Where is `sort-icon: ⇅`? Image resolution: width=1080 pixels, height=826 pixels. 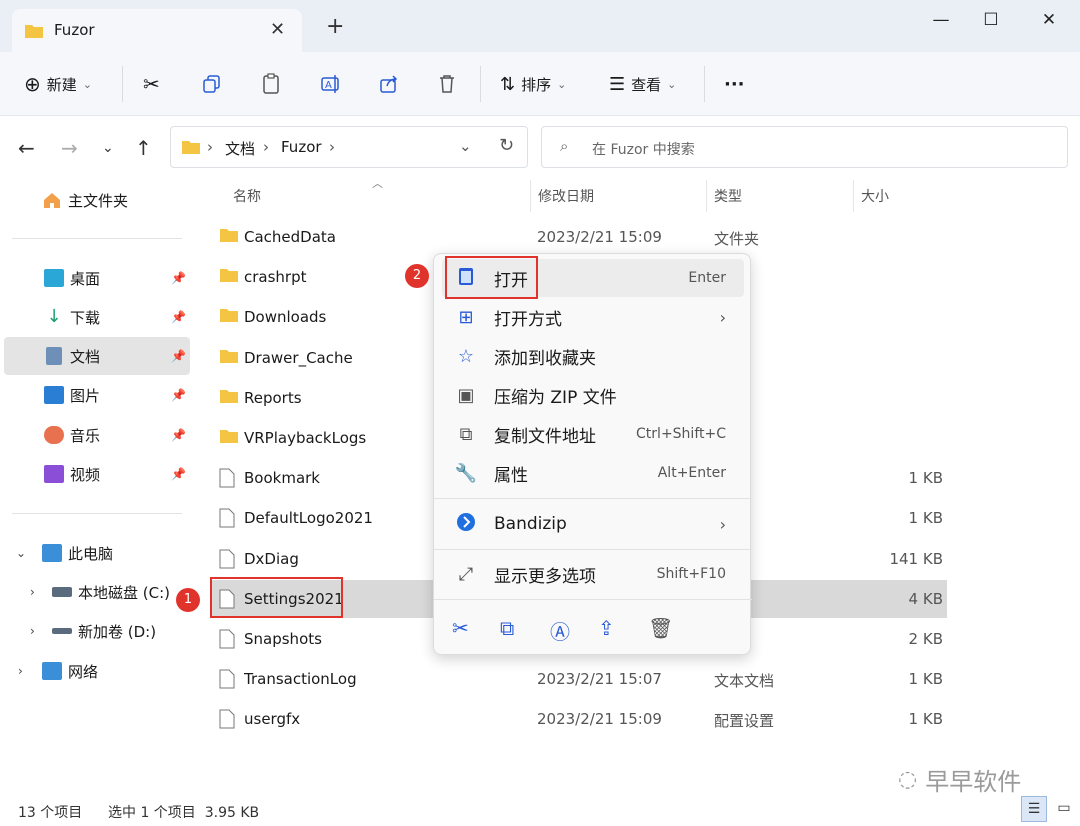
sort-icon: ⇅ is located at coordinates (508, 84).